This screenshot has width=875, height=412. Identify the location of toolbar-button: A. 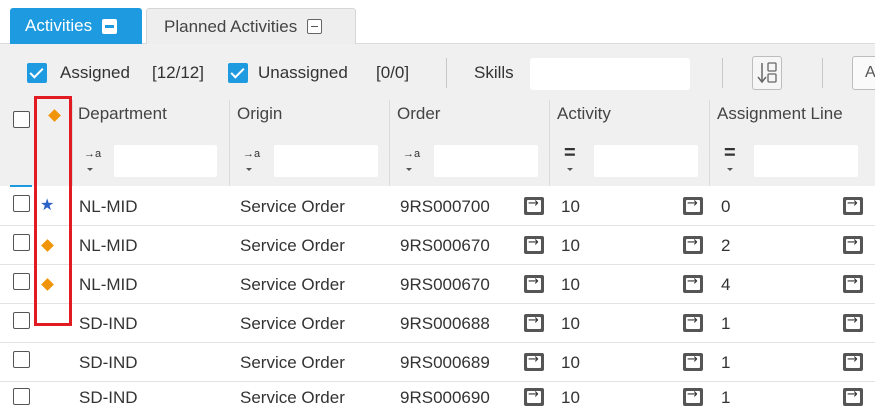
(863, 73).